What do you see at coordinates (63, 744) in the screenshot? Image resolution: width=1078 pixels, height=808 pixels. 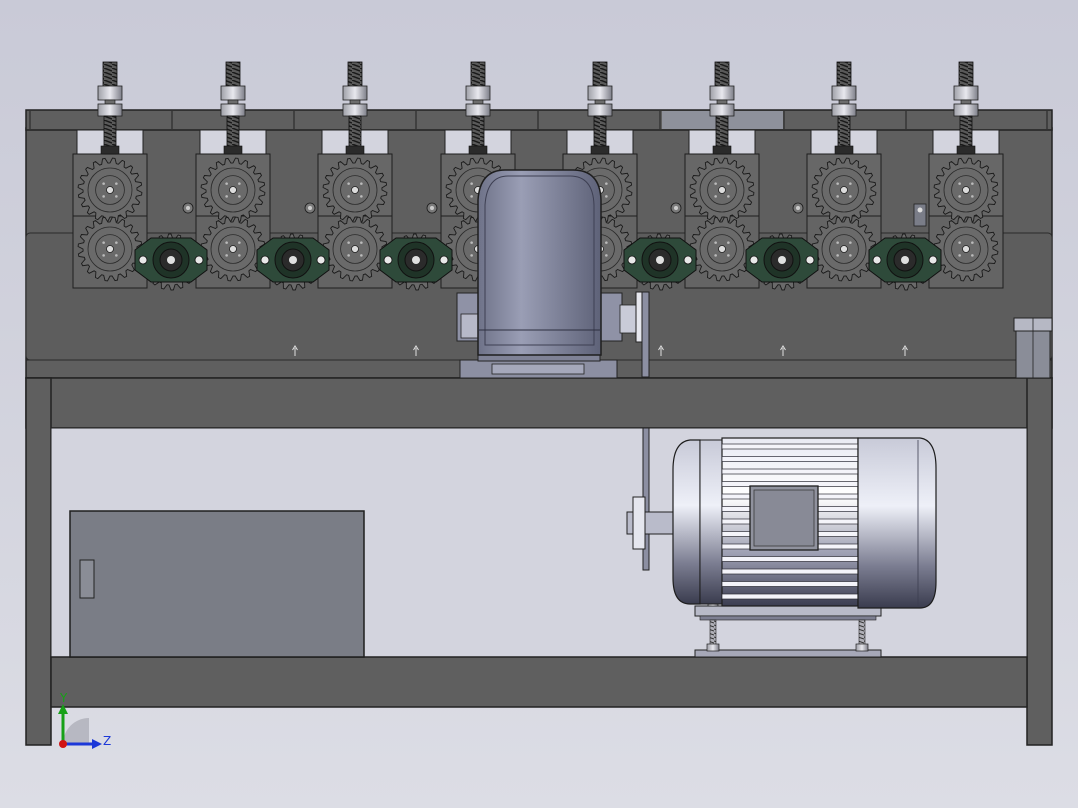 I see `x-axis-dot` at bounding box center [63, 744].